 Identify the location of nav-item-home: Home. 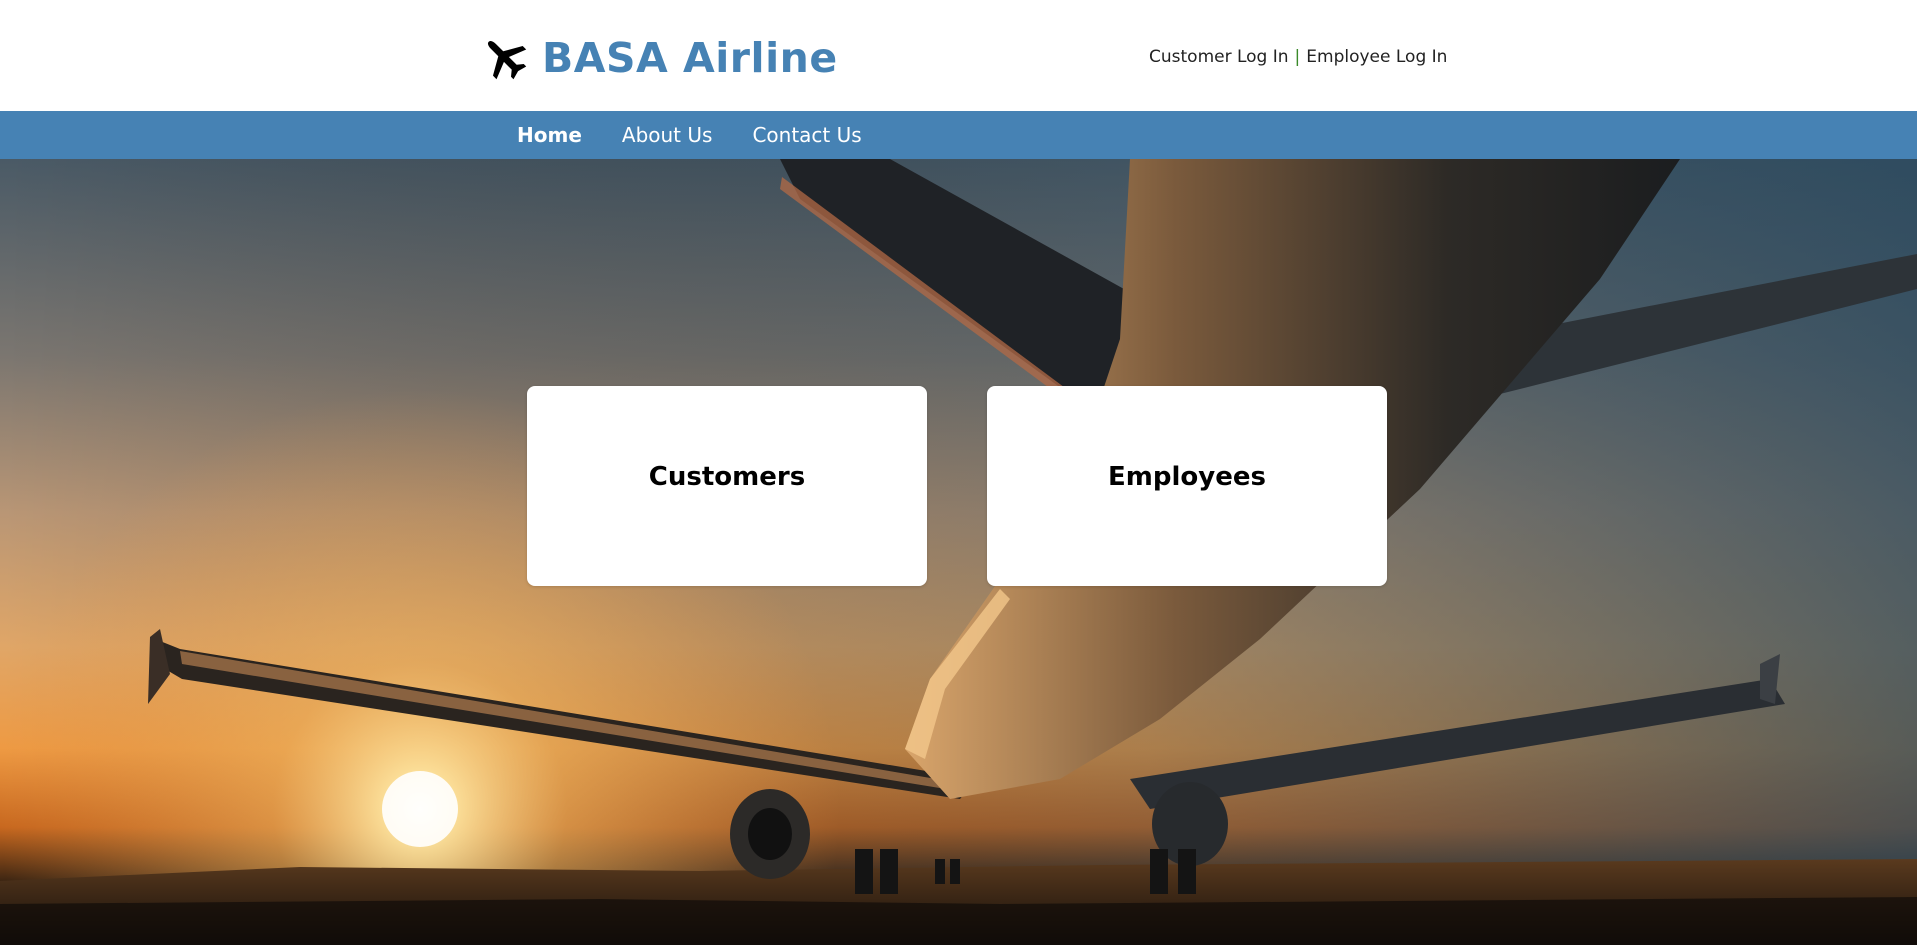
(549, 135).